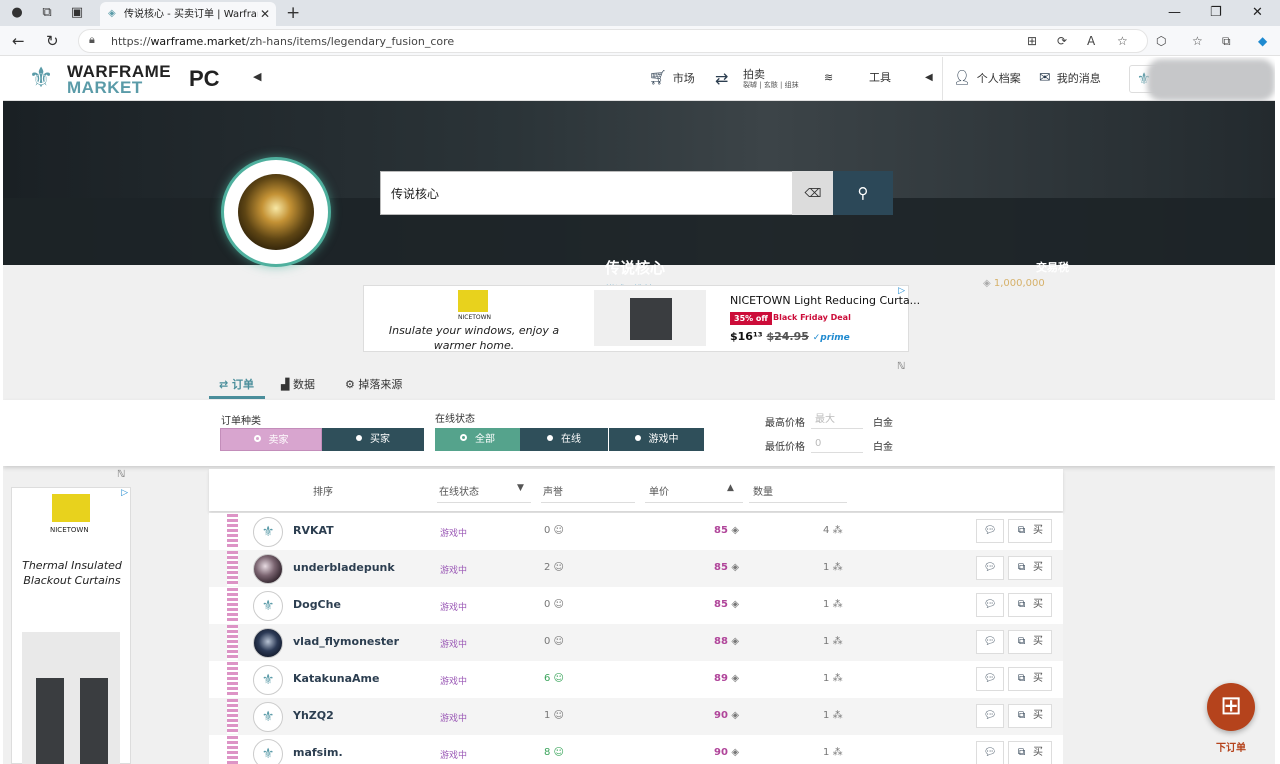 This screenshot has height=764, width=1280. Describe the element at coordinates (672, 78) in the screenshot. I see `nav-market: 🛒︎ 市场` at that location.